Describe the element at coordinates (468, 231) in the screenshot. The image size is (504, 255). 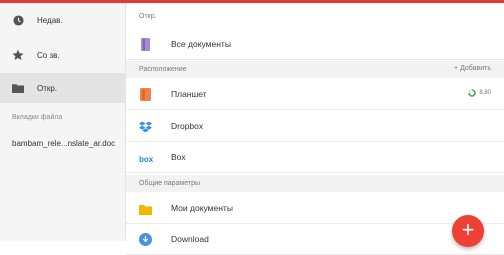
I see `add-fab-button: +` at that location.